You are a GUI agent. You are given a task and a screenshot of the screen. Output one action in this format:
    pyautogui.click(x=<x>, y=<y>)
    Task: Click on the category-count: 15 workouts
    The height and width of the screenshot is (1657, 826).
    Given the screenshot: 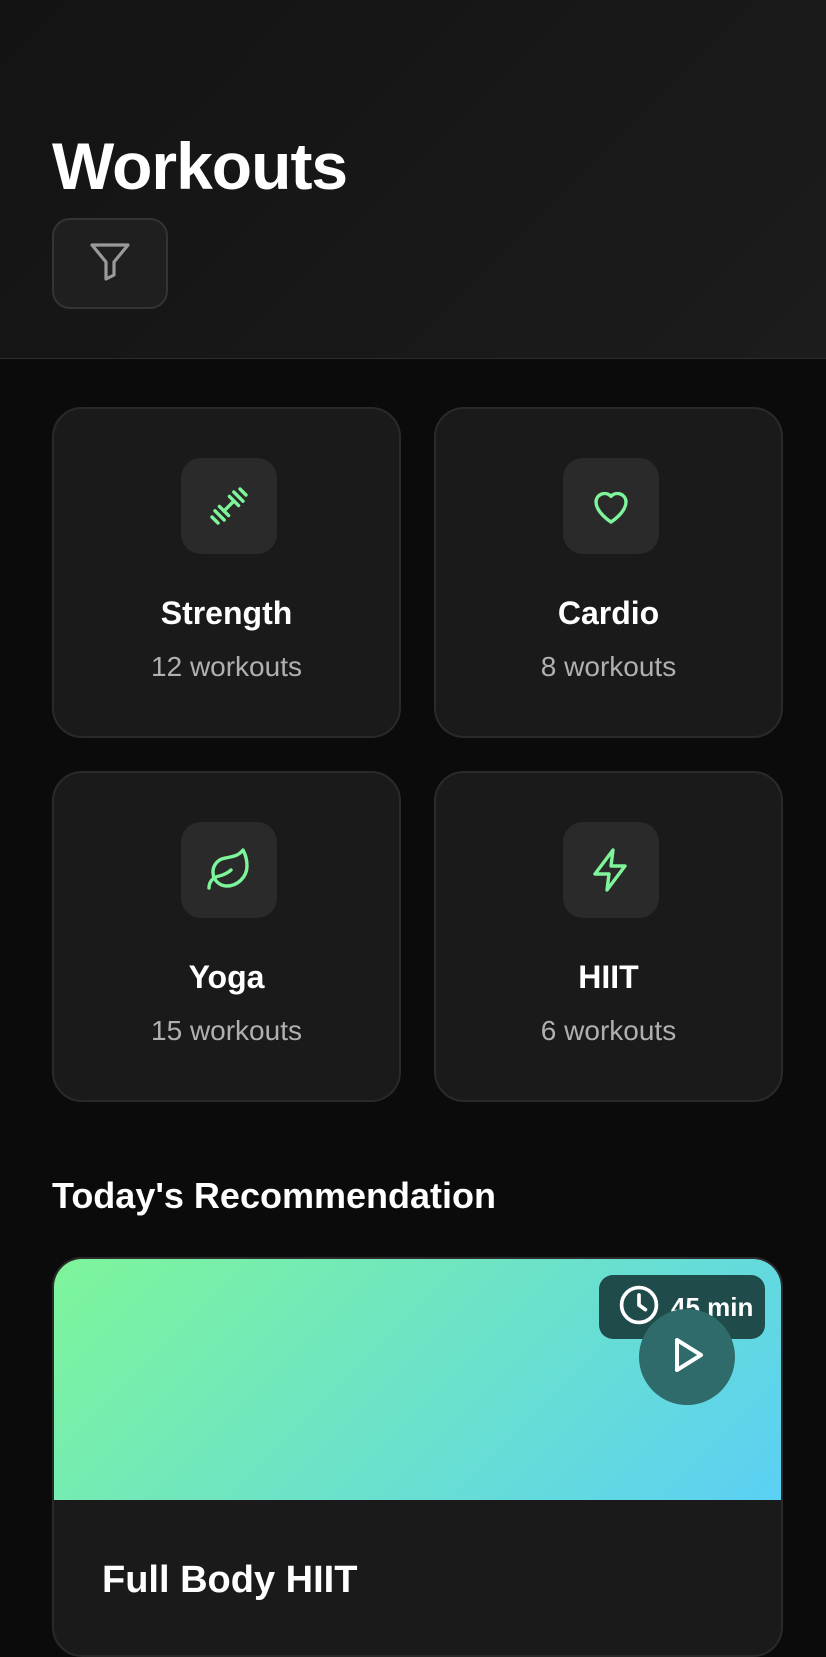 What is the action you would take?
    pyautogui.click(x=226, y=1030)
    